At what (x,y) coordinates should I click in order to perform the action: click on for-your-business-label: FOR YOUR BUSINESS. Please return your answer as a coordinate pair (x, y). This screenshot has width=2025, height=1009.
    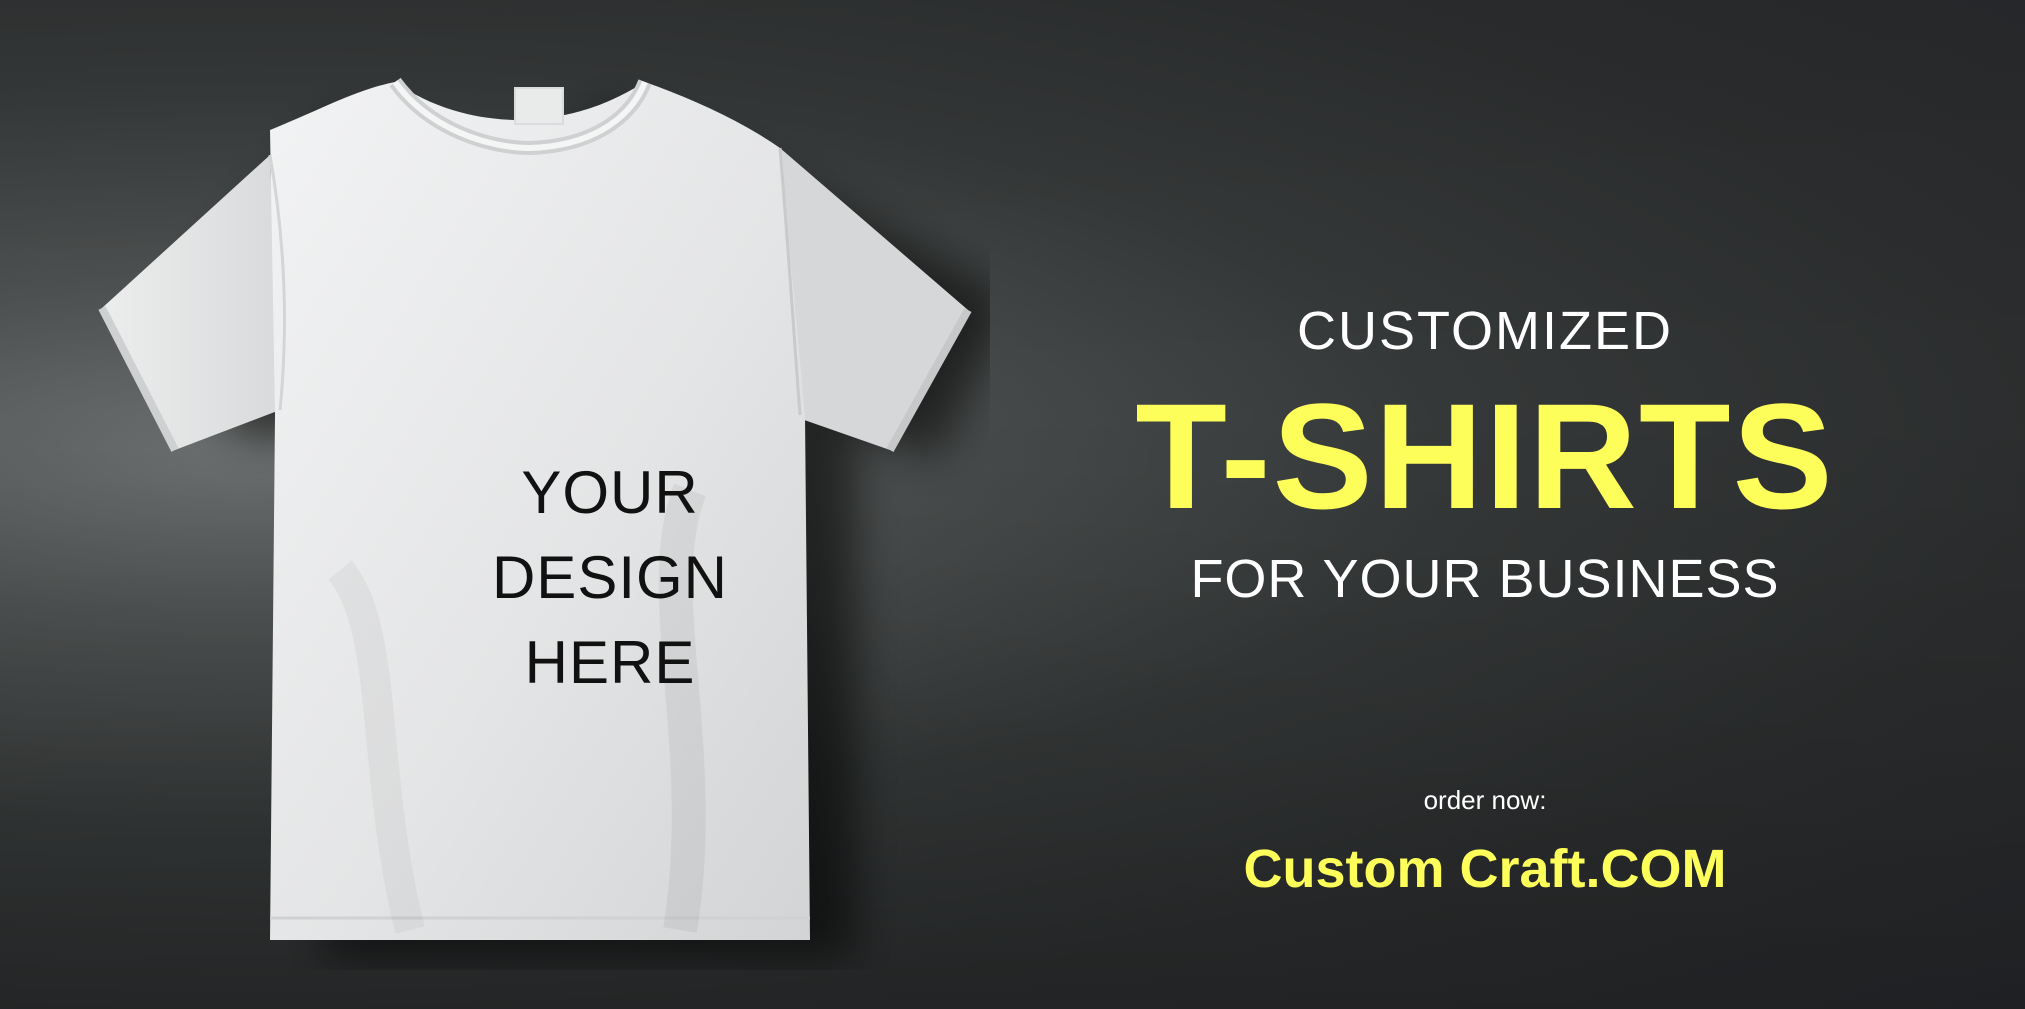
    Looking at the image, I should click on (1485, 579).